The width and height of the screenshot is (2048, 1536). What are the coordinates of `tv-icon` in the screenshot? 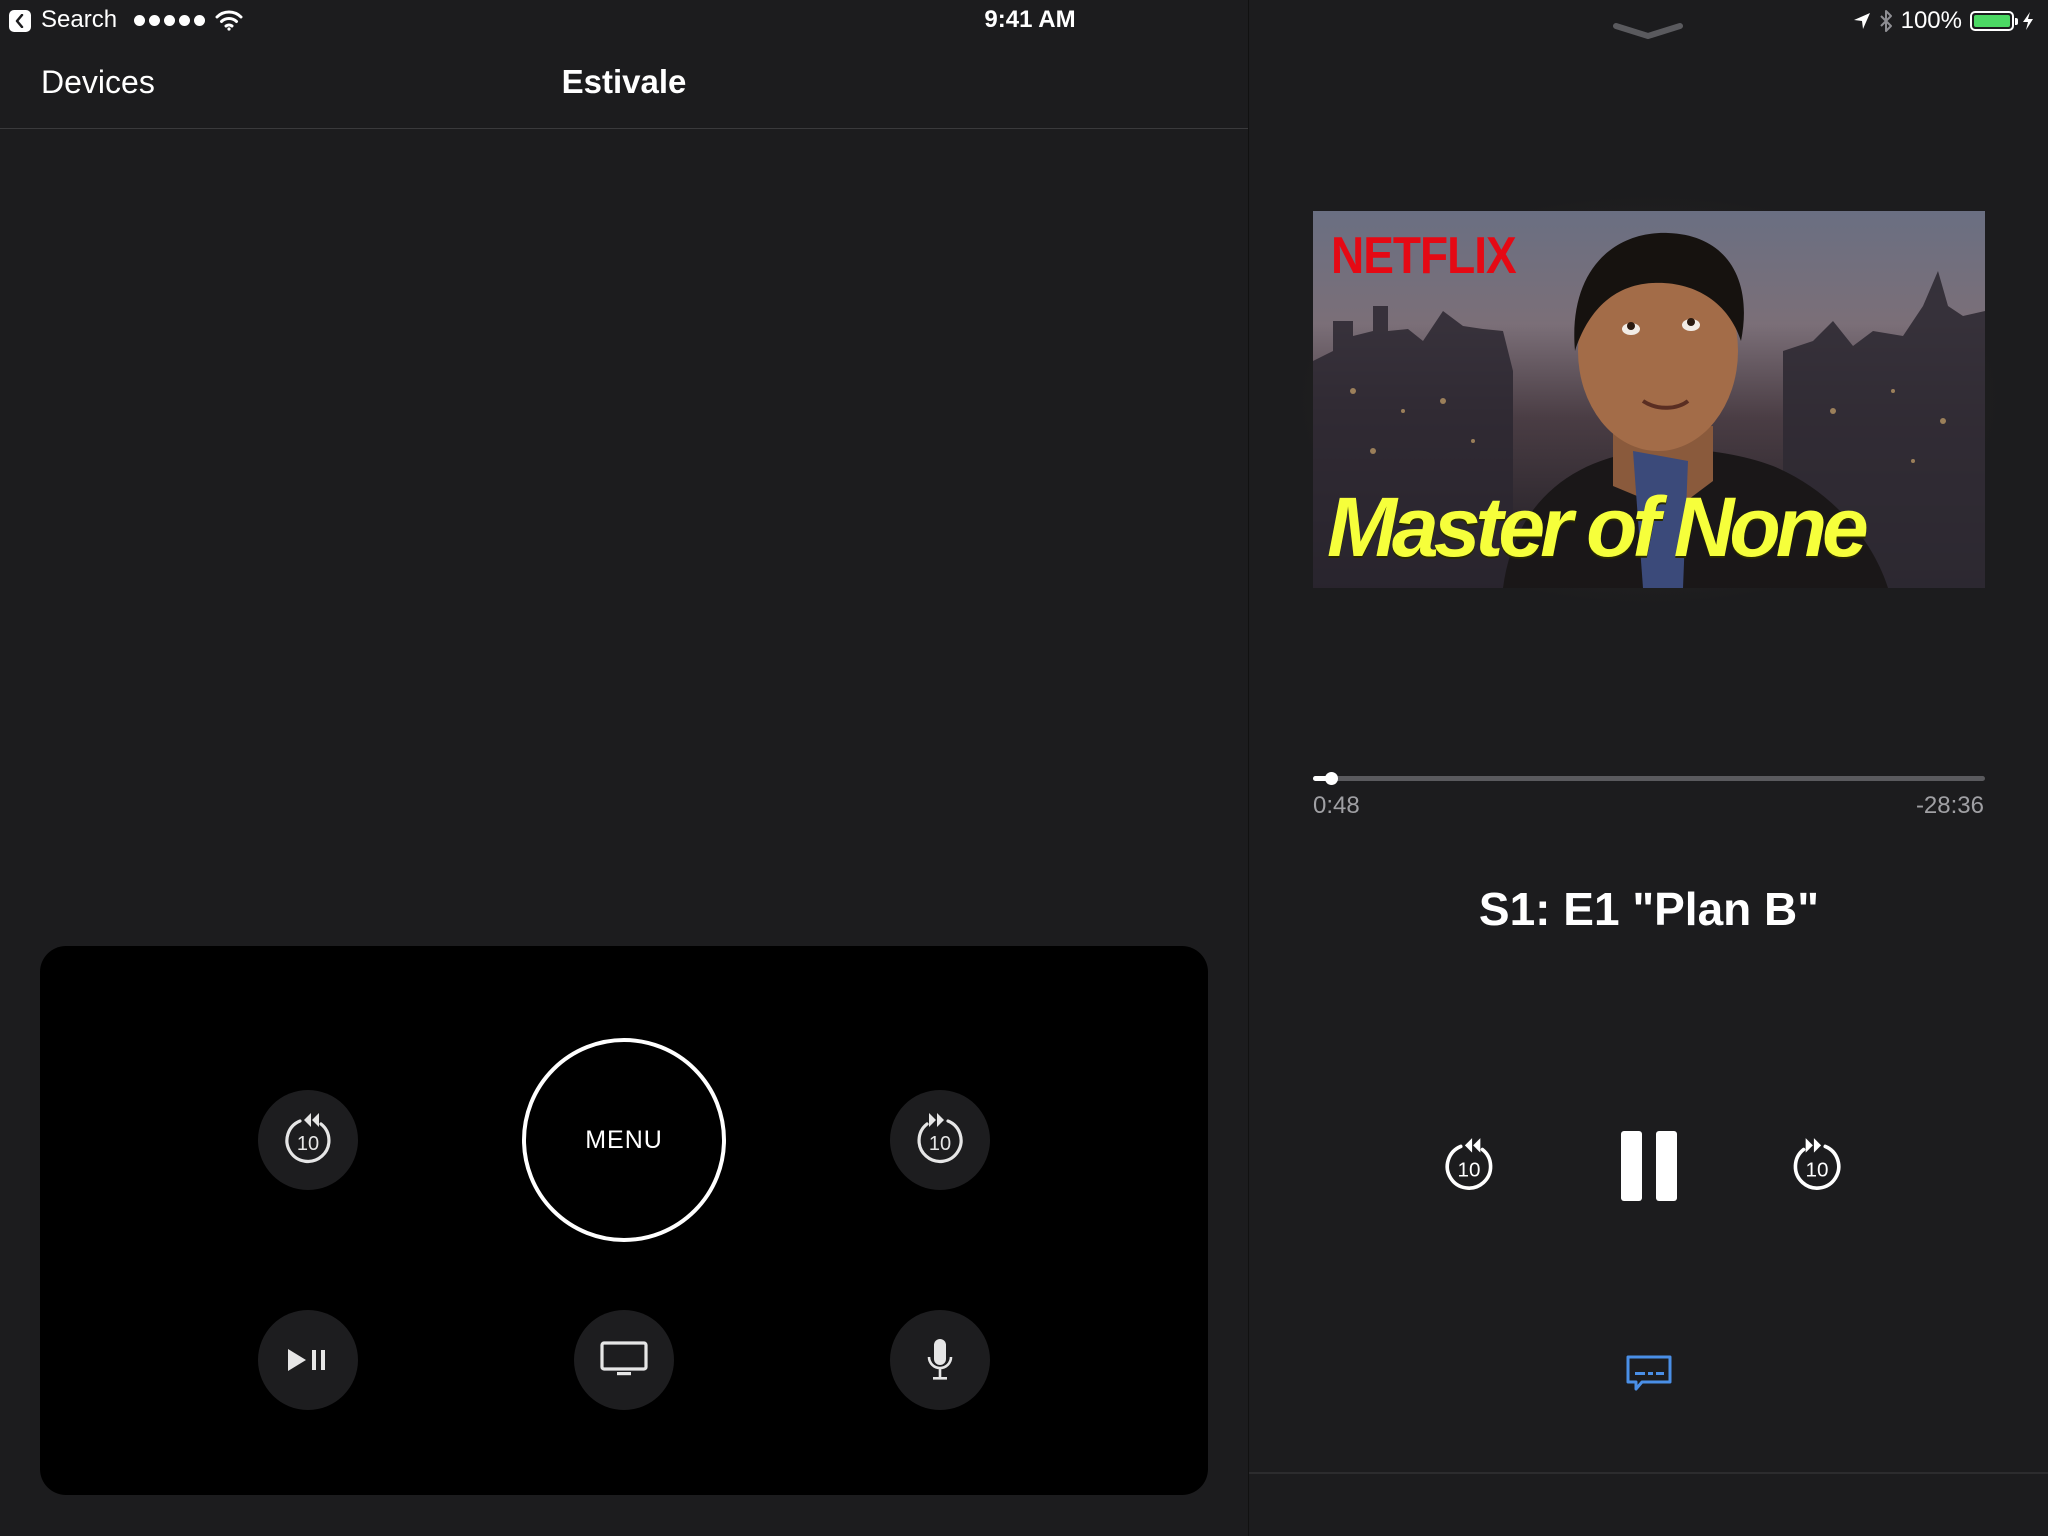 It's located at (624, 1358).